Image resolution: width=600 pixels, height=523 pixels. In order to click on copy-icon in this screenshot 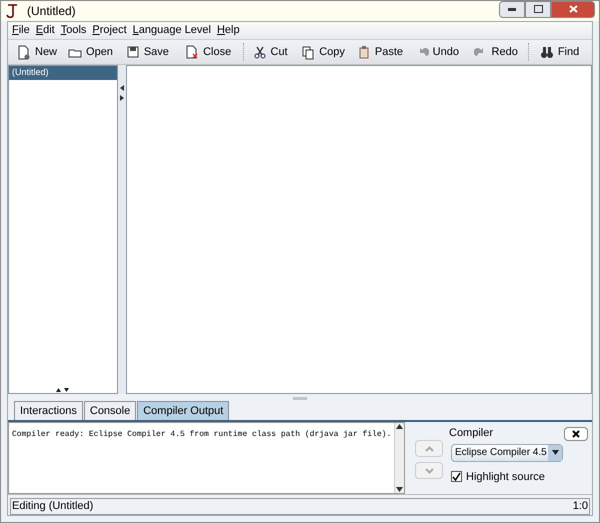, I will do `click(308, 52)`.